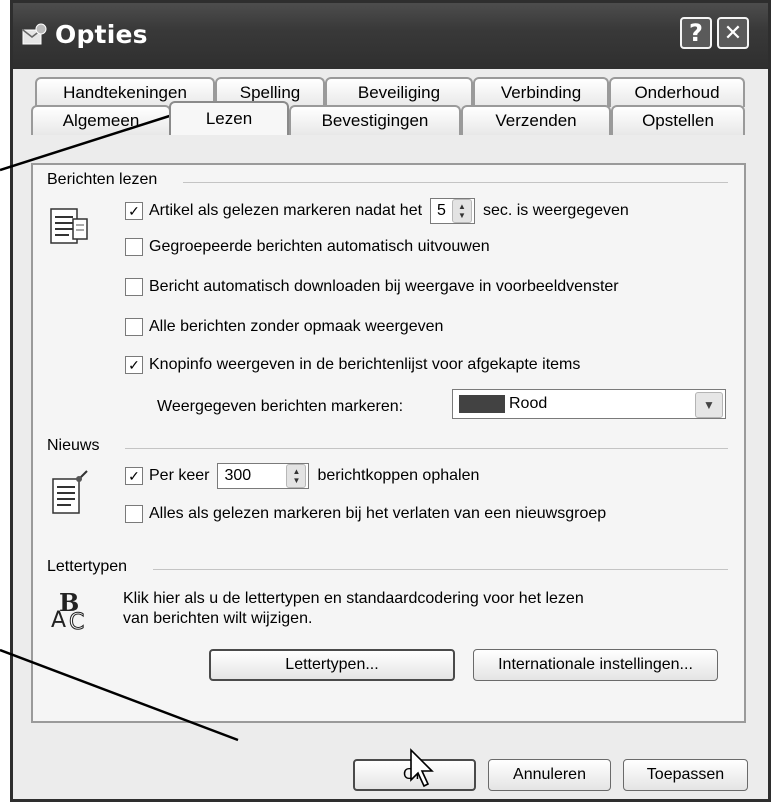  I want to click on cancel-button: Annuleren, so click(549, 775).